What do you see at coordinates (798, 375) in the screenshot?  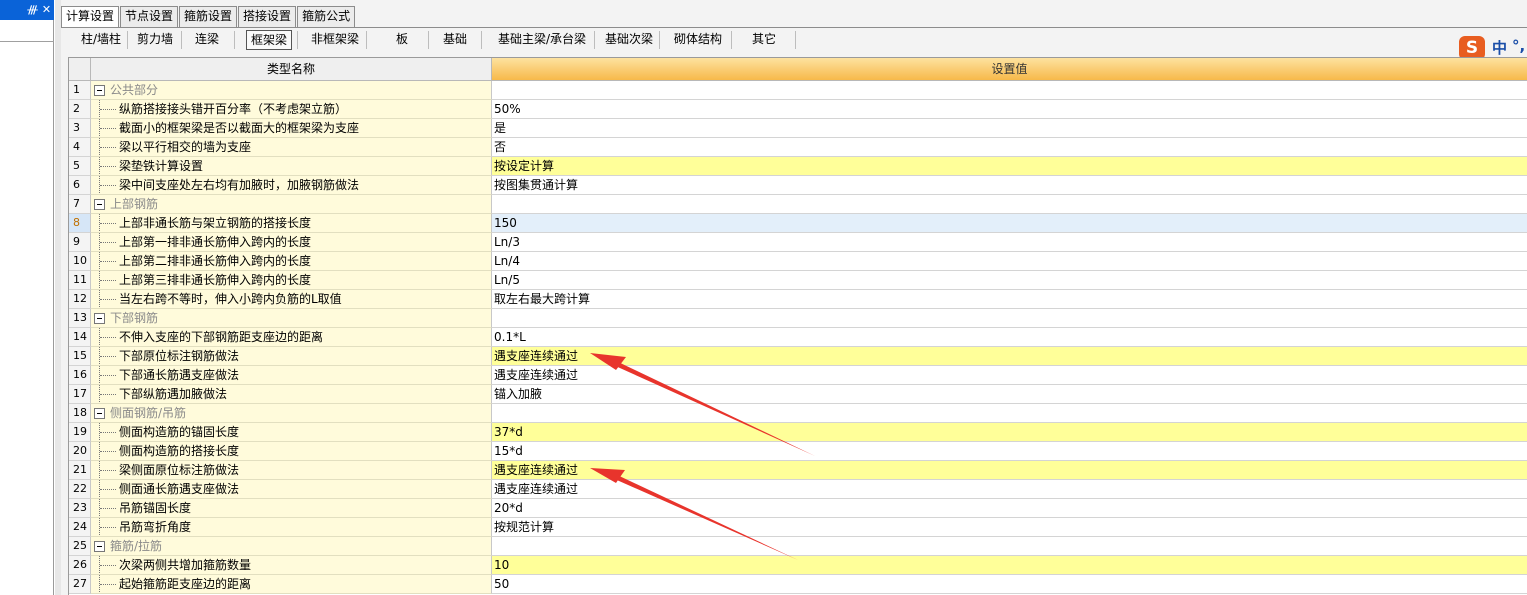 I see `table-row: 16 下部通长筋遇支座做法 遇支座连续通过` at bounding box center [798, 375].